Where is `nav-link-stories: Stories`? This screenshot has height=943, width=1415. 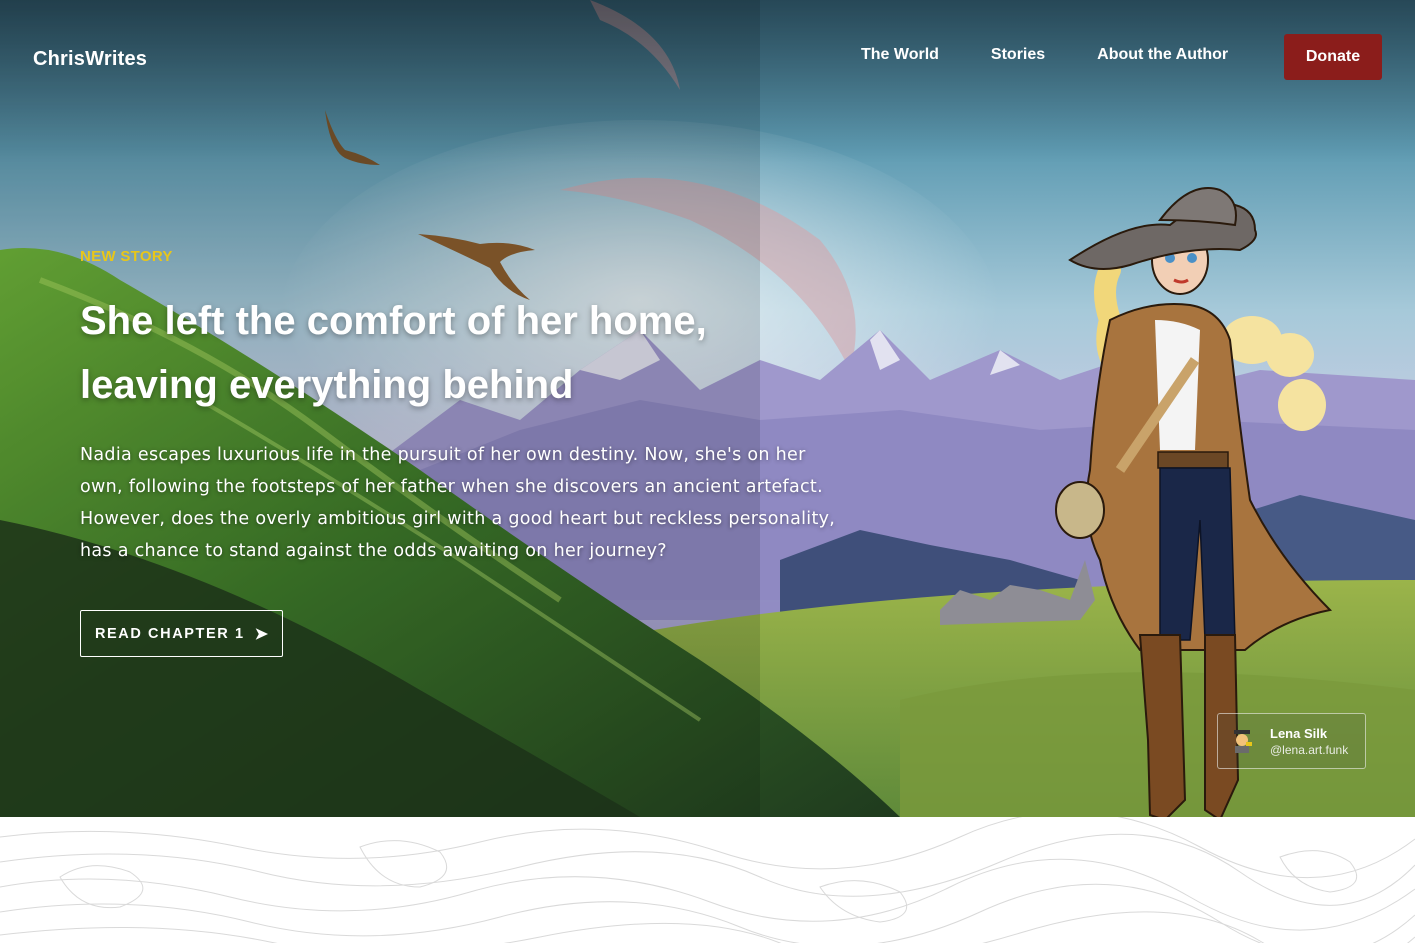
nav-link-stories: Stories is located at coordinates (1018, 55).